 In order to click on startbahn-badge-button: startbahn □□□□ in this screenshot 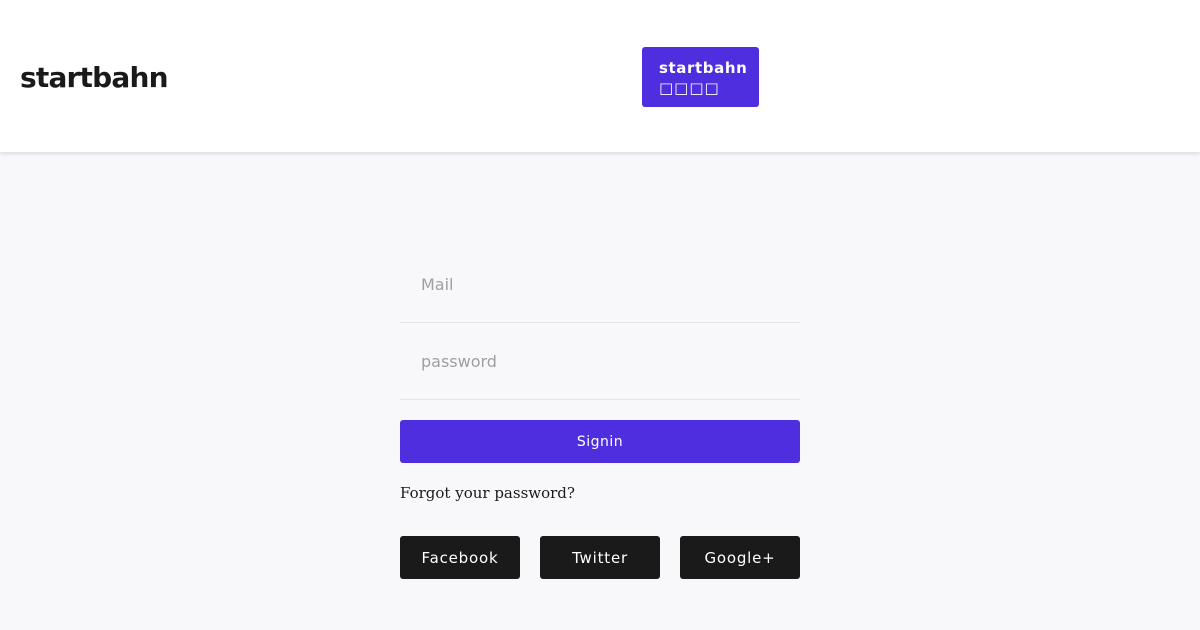, I will do `click(700, 77)`.